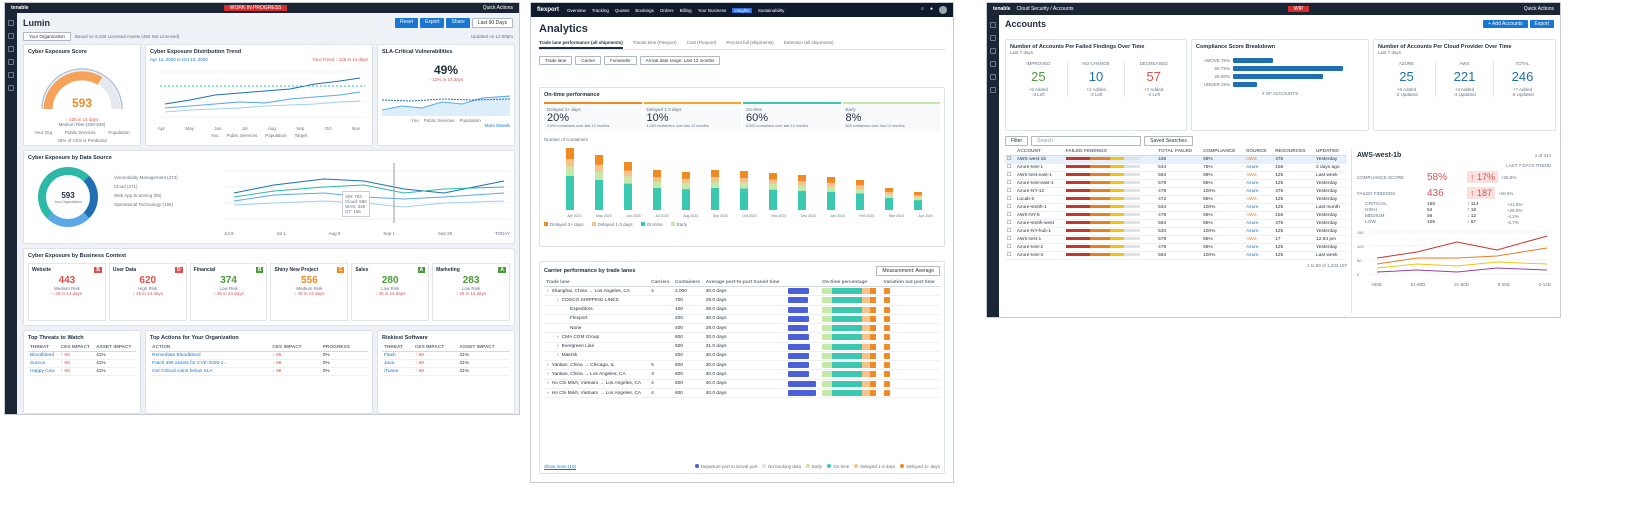 This screenshot has height=515, width=1648. I want to click on col-header: Carriers, so click(661, 283).